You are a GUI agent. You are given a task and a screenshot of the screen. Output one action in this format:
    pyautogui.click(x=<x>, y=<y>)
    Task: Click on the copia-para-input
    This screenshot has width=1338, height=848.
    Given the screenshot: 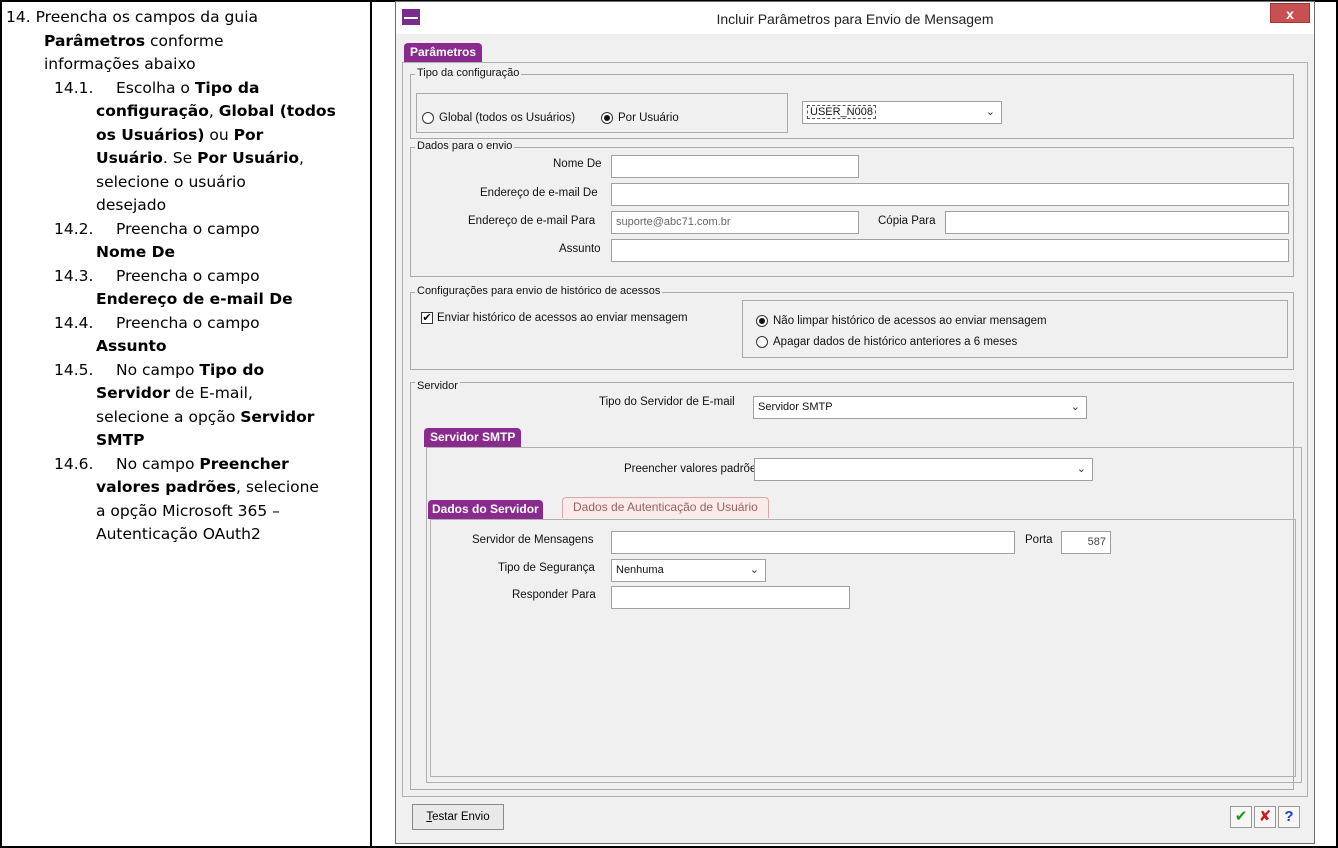 What is the action you would take?
    pyautogui.click(x=1117, y=222)
    